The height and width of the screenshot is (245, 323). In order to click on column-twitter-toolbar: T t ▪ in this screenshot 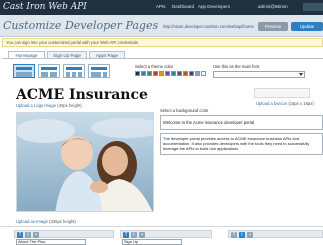, I will do `click(275, 234)`.